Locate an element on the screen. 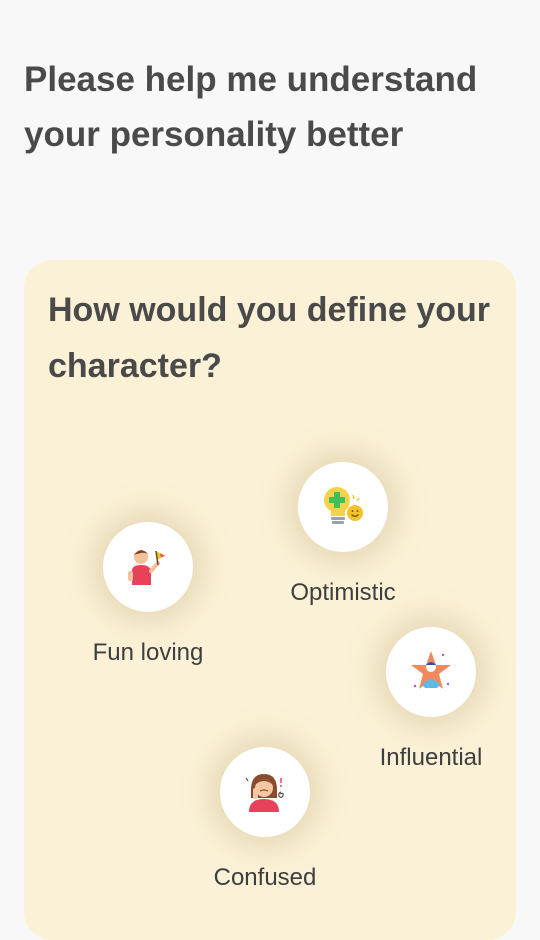 The width and height of the screenshot is (540, 940). option-optimistic: Optimistic is located at coordinates (343, 535).